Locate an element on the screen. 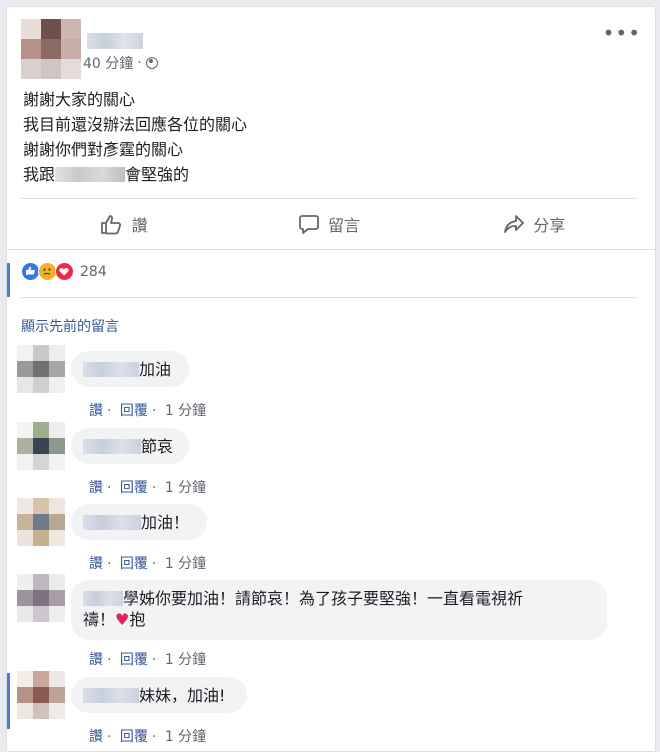  post-line: 我目前還沒辦法回應各位的關心 is located at coordinates (135, 124).